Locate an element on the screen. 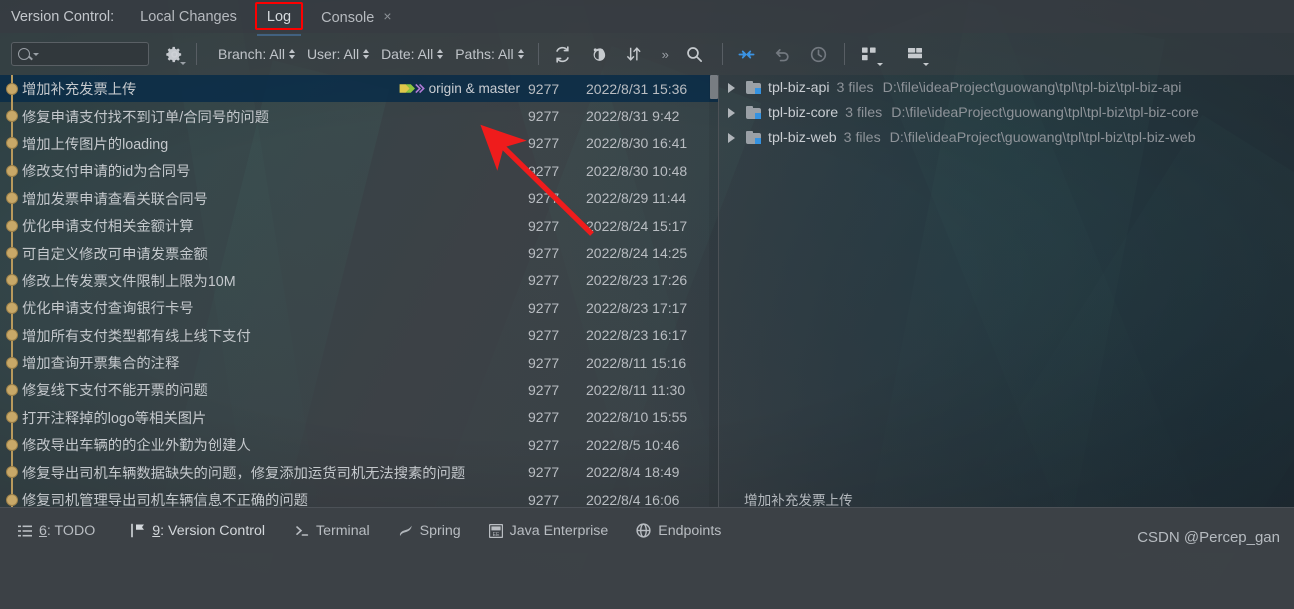 The width and height of the screenshot is (1294, 609). statusbar-item-spring: Spring is located at coordinates (429, 531).